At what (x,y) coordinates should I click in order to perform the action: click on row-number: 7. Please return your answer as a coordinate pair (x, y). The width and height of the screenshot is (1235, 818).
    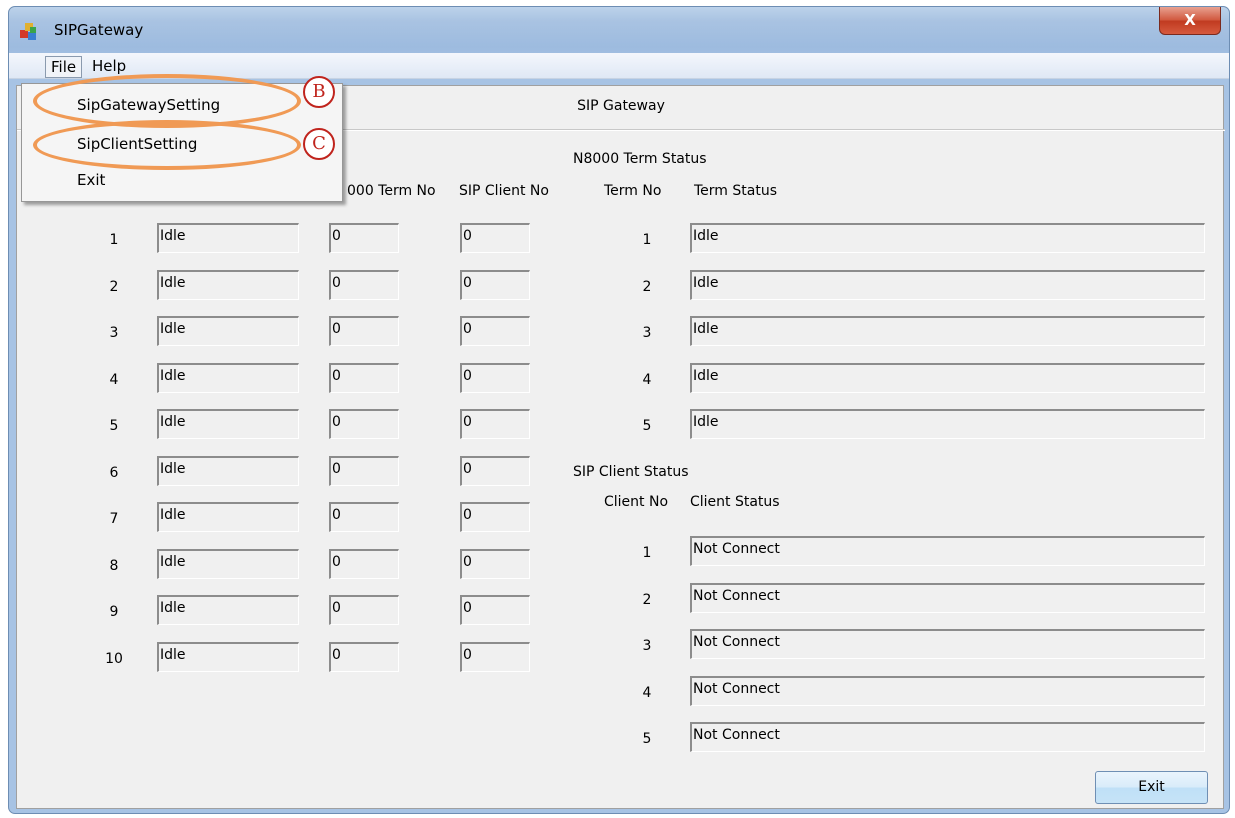
    Looking at the image, I should click on (114, 519).